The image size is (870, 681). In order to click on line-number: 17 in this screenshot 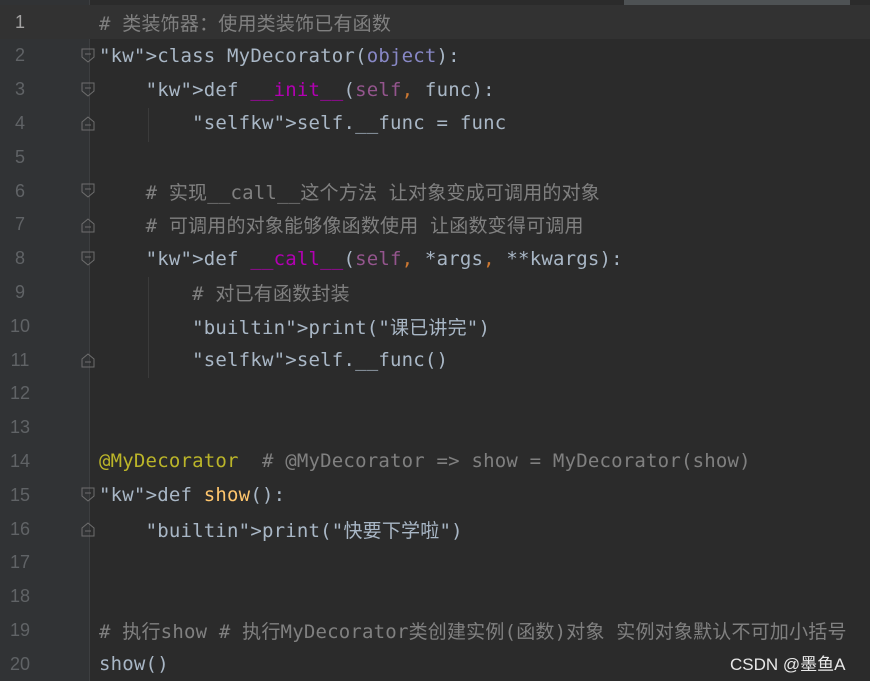, I will do `click(20, 562)`.